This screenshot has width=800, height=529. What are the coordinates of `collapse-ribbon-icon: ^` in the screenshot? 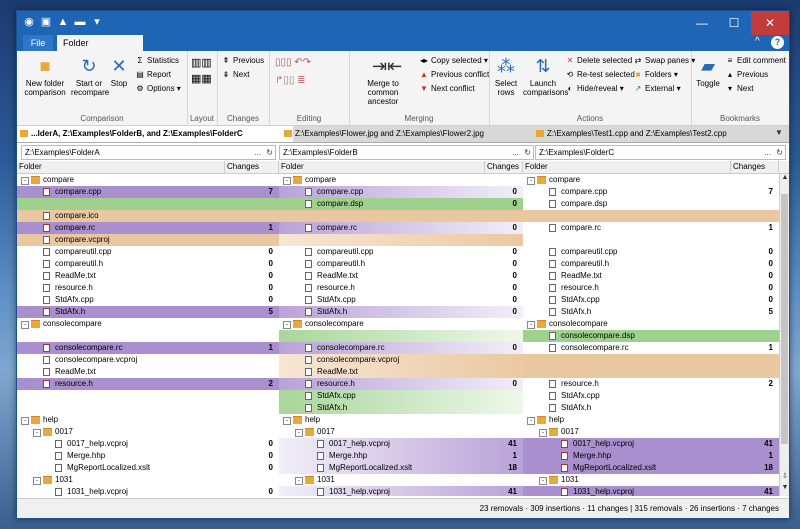 It's located at (757, 41).